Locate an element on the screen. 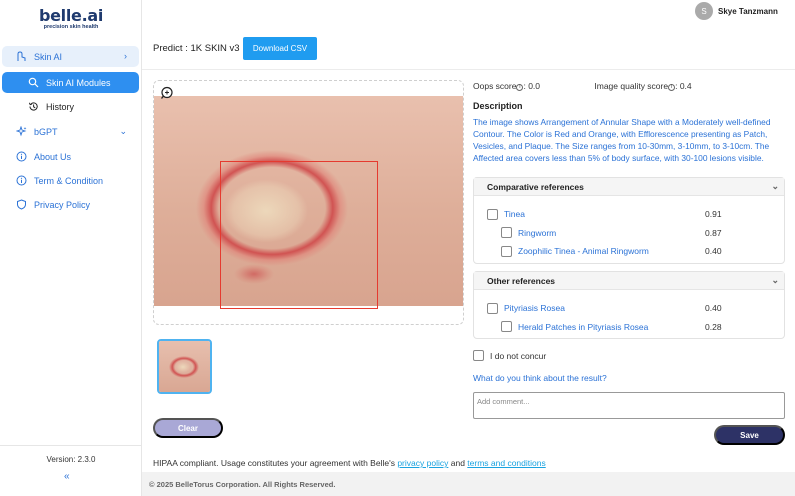  sidebar-item-about-us: About Us is located at coordinates (70, 156).